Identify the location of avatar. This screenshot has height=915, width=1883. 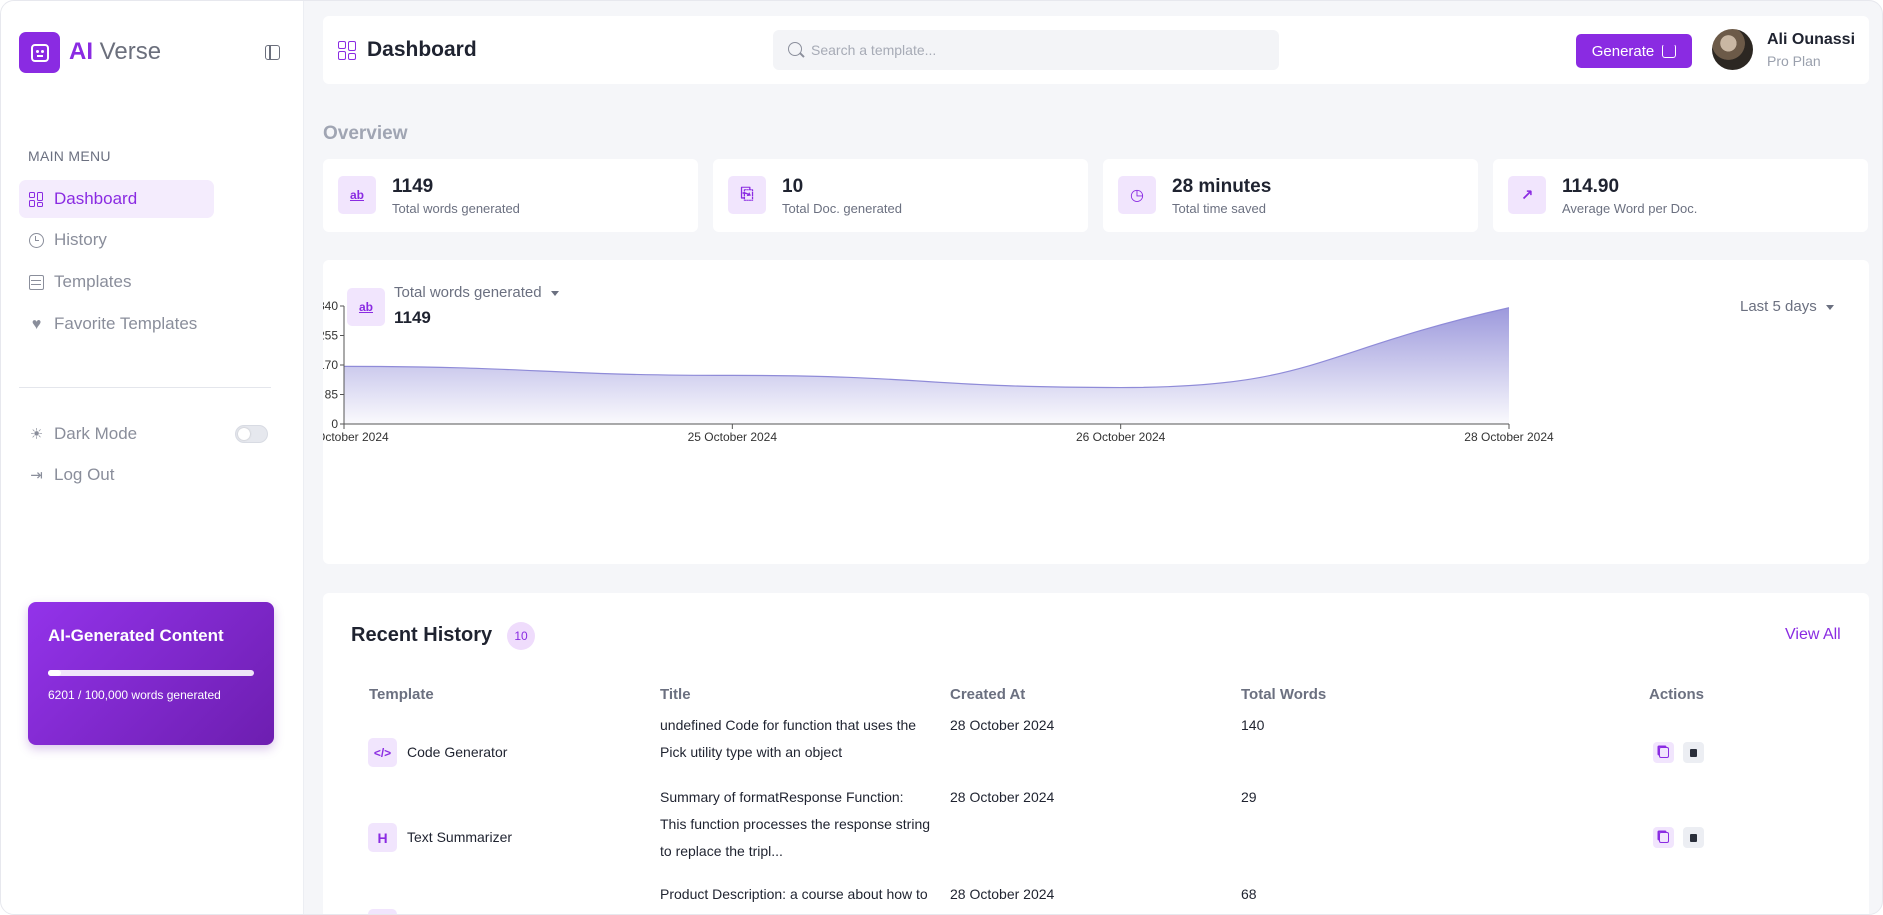
(1732, 49).